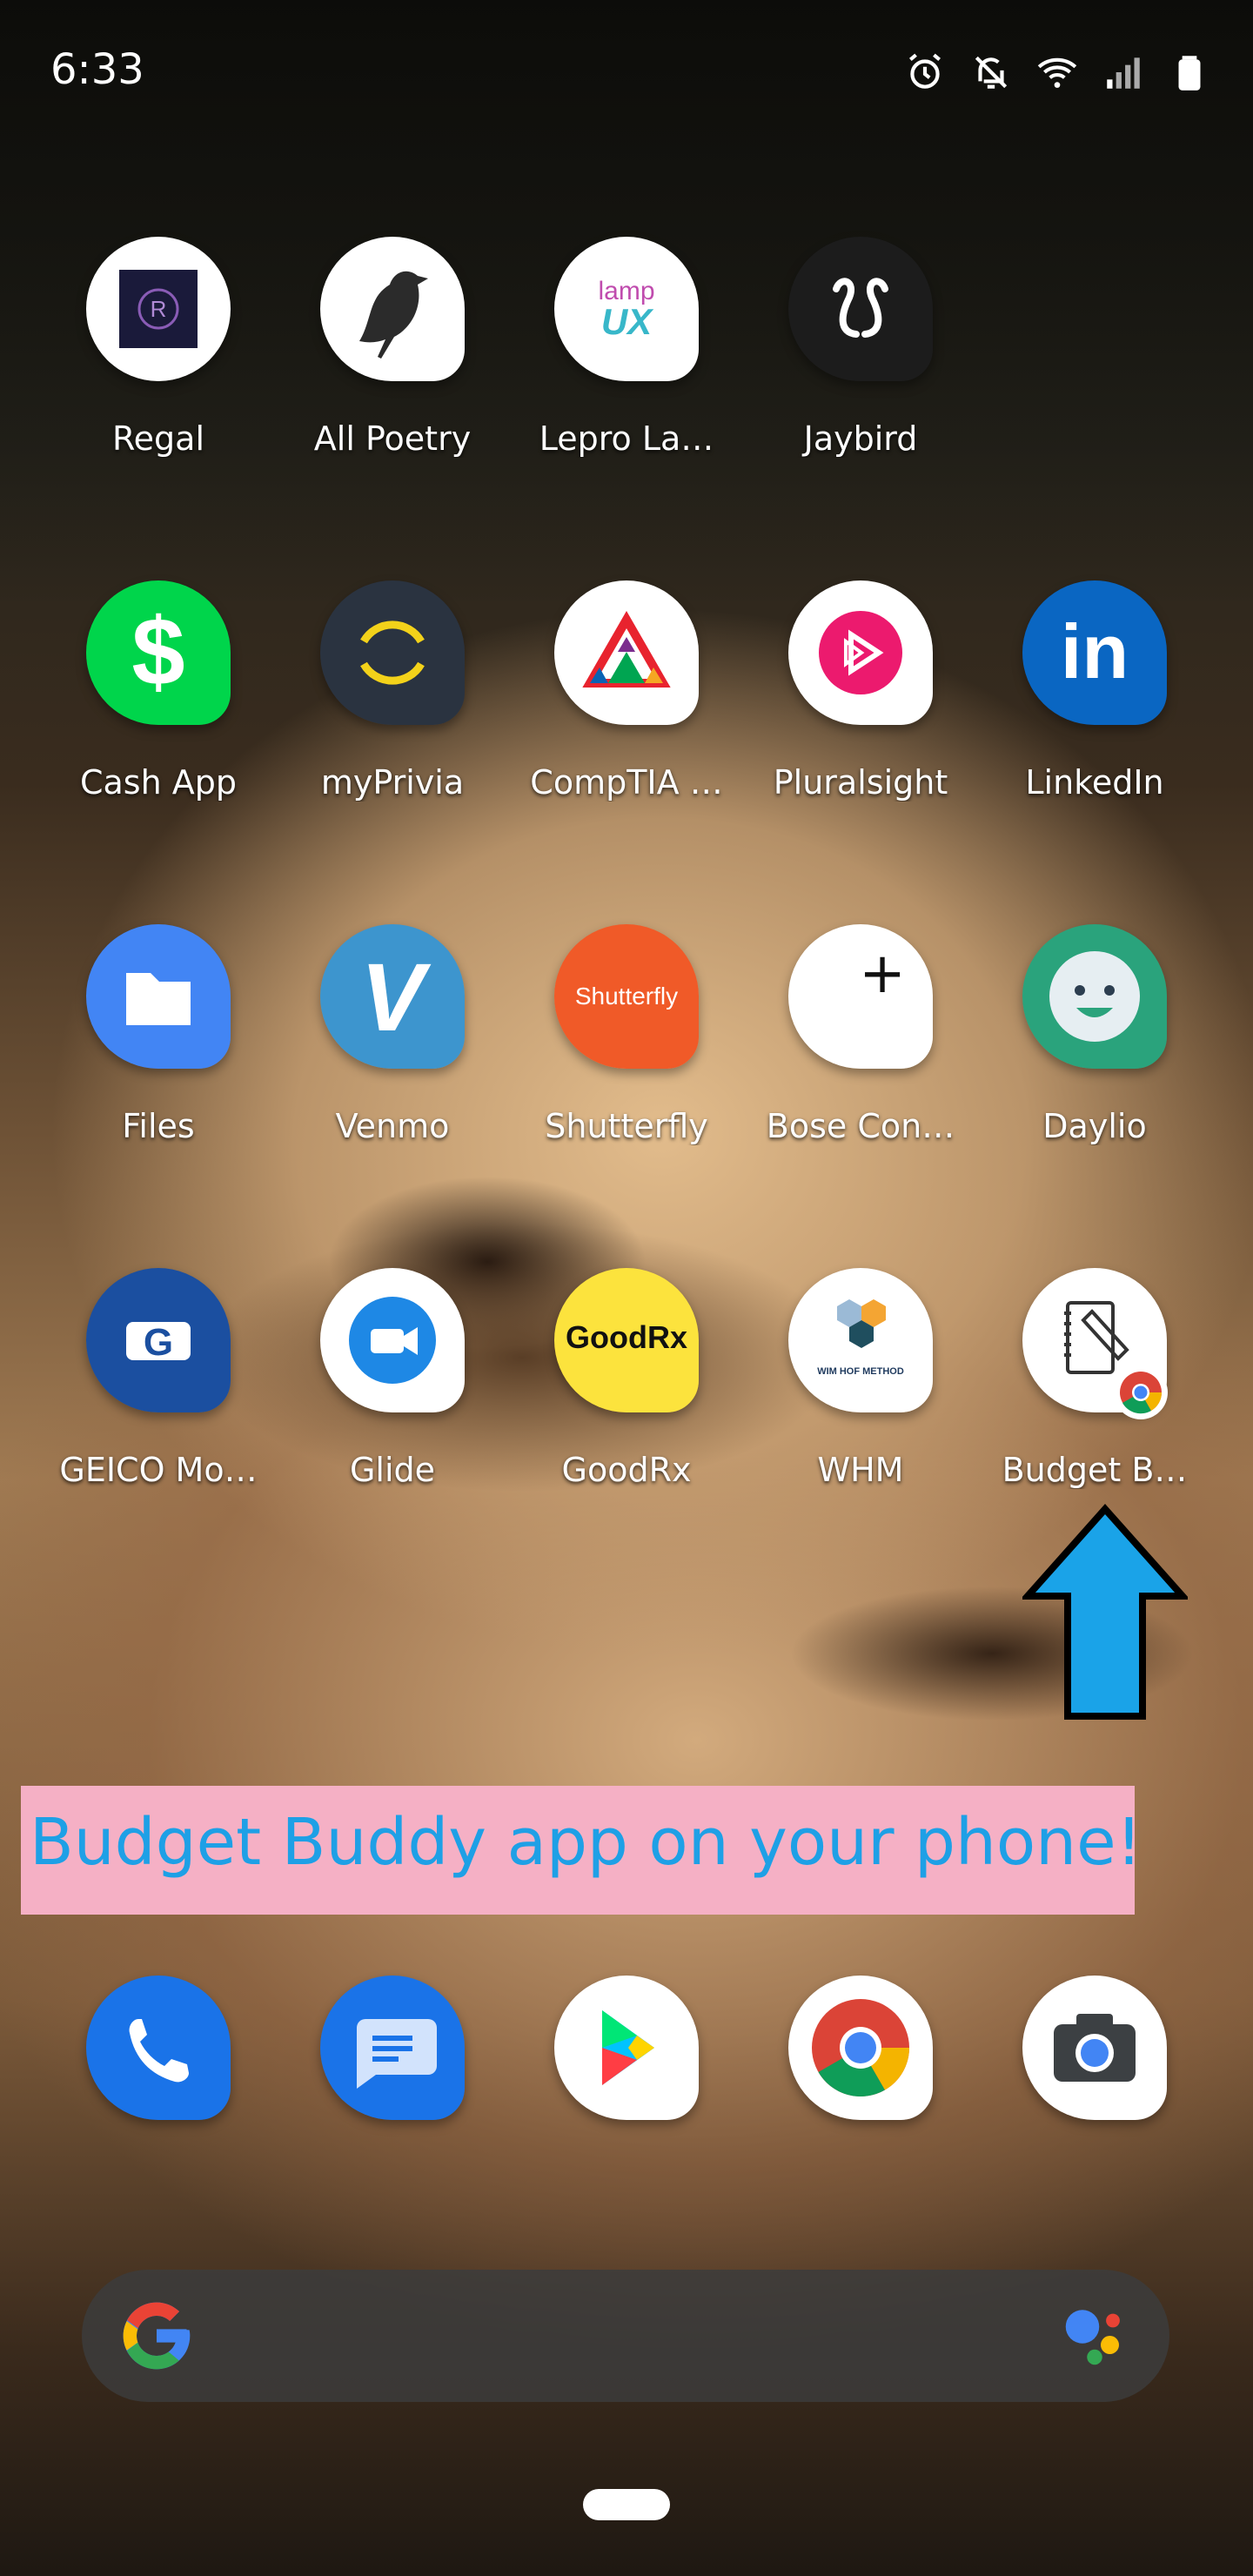 The image size is (1253, 2576). What do you see at coordinates (1123, 73) in the screenshot?
I see `signal-icon` at bounding box center [1123, 73].